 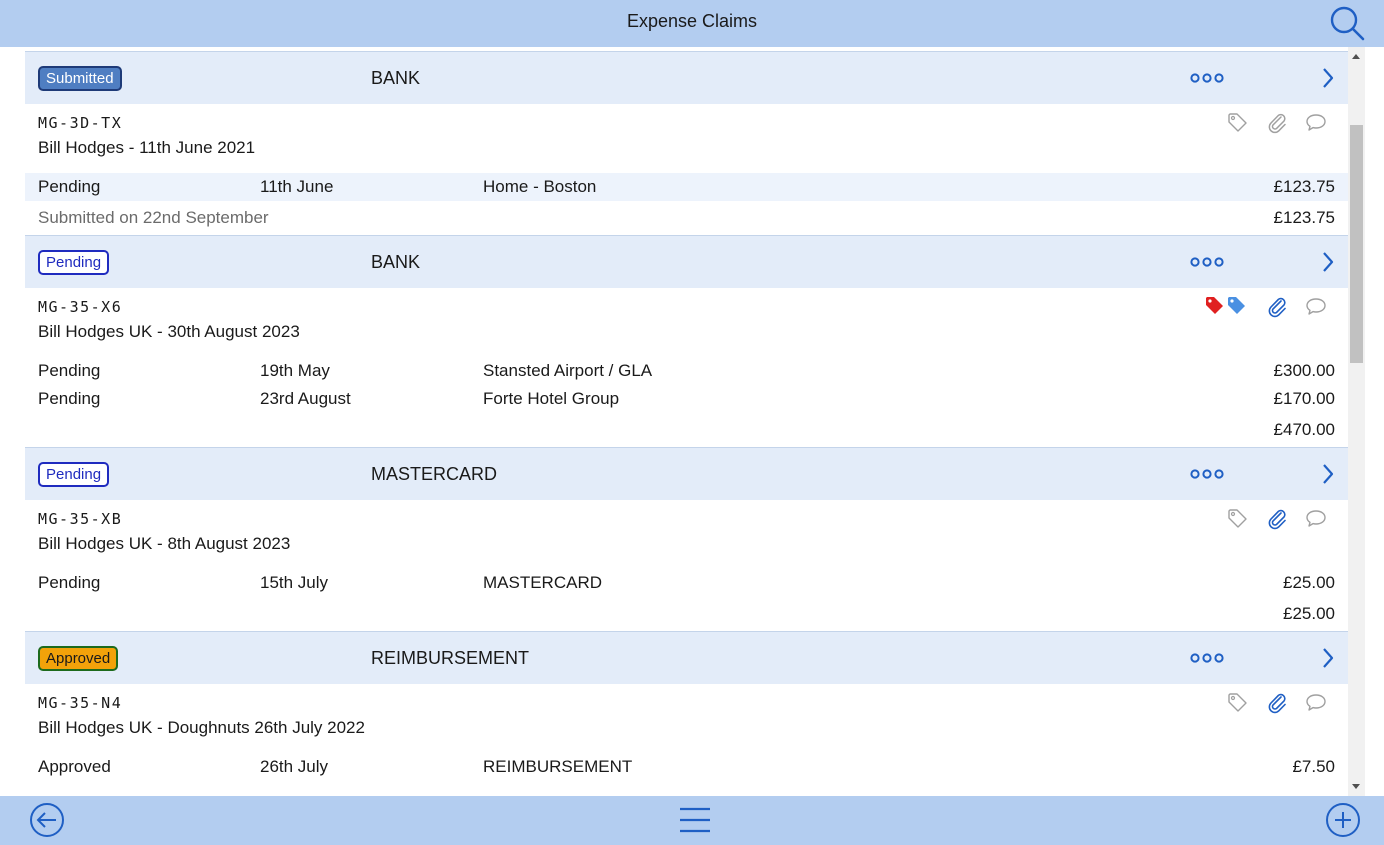 I want to click on submitted-note: Submitted on 22nd September, so click(x=153, y=217).